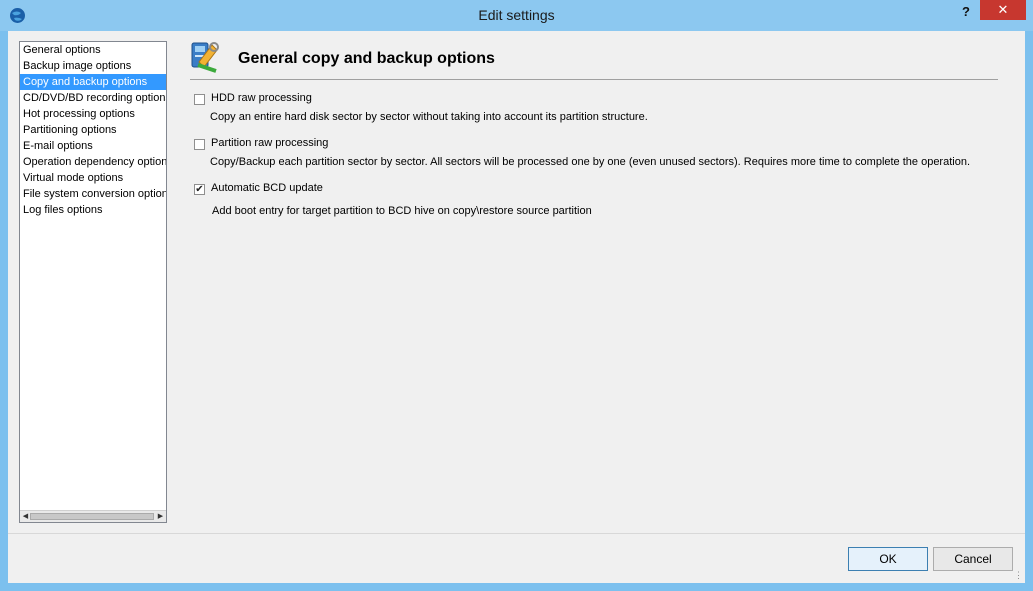 Image resolution: width=1033 pixels, height=591 pixels. Describe the element at coordinates (267, 188) in the screenshot. I see `automatic-bcd-label: Automatic BCD update` at that location.